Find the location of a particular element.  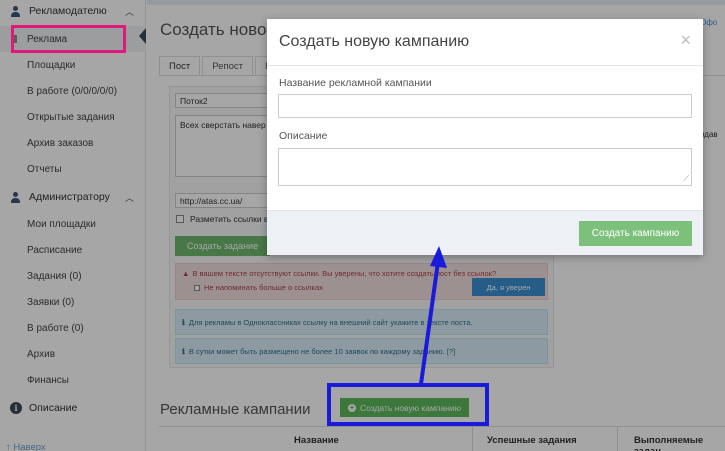

campaign-name-label: Название рекламной кампании is located at coordinates (355, 83).